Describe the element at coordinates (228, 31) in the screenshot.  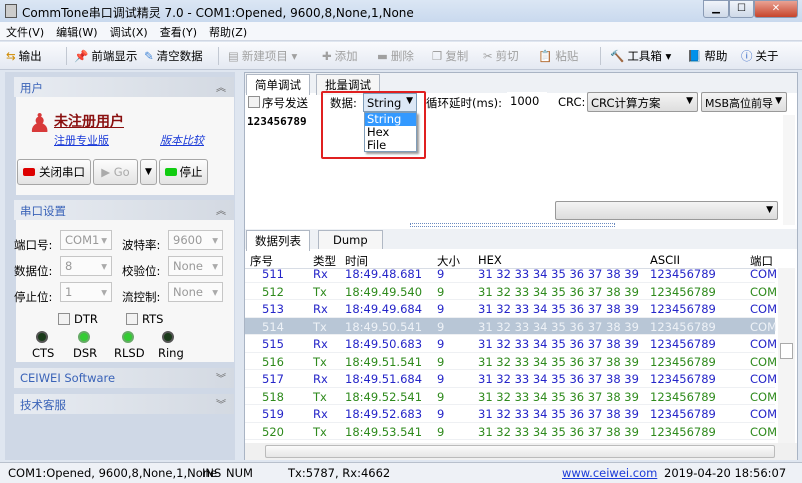
I see `menu-help: 帮助(Z)` at that location.